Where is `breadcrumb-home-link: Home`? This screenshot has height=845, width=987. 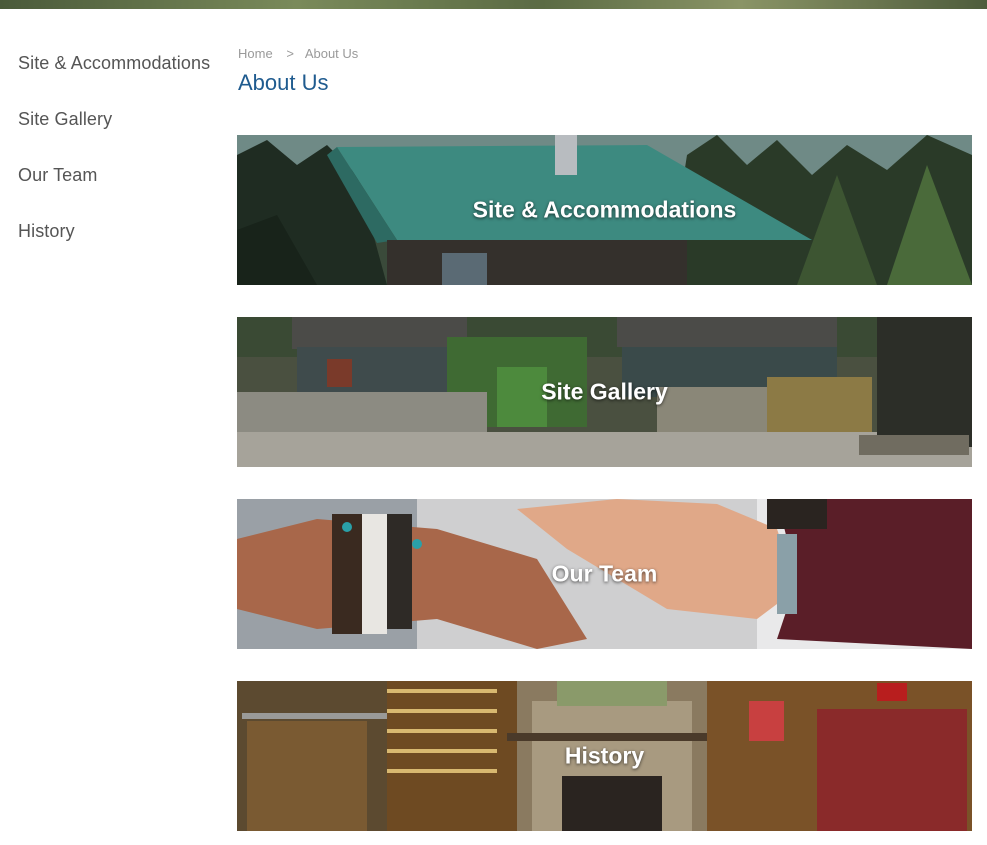
breadcrumb-home-link: Home is located at coordinates (255, 53).